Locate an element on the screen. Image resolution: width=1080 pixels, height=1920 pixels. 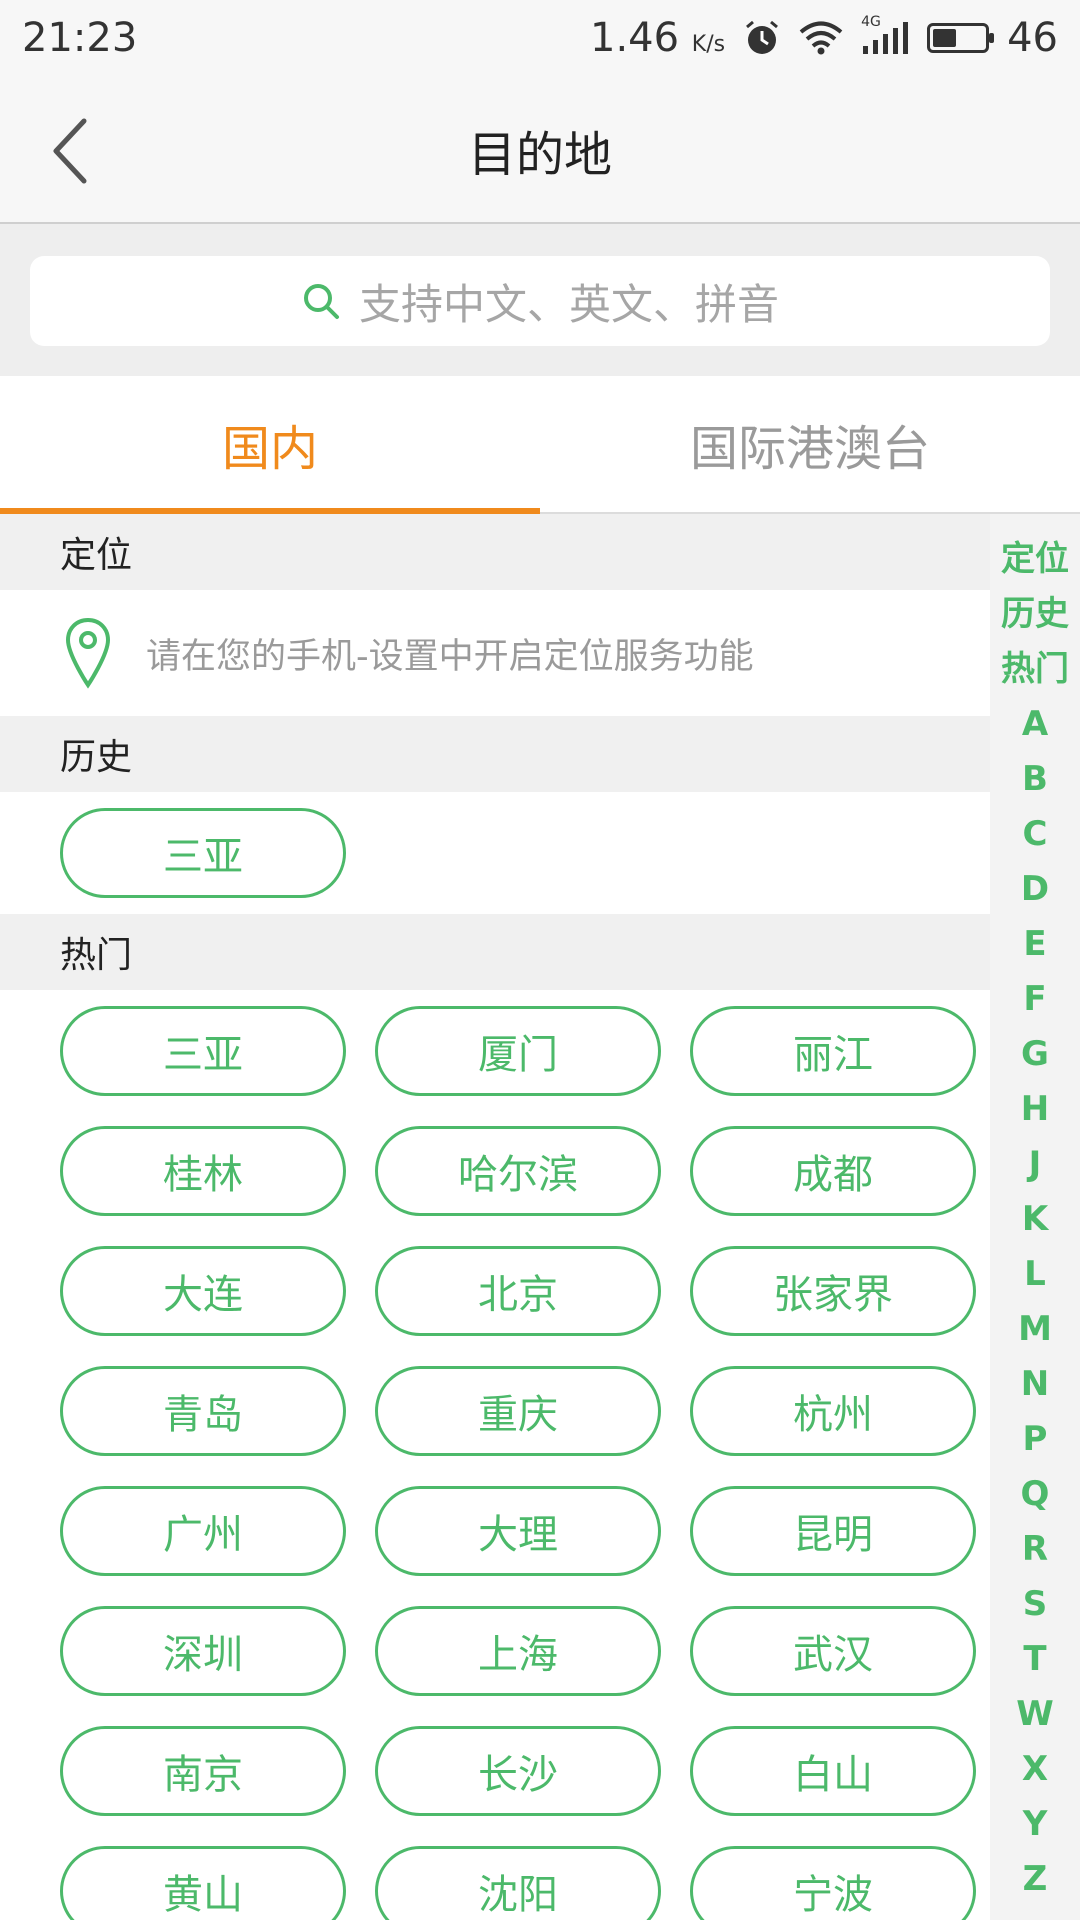
index-letter: D is located at coordinates (1035, 889).